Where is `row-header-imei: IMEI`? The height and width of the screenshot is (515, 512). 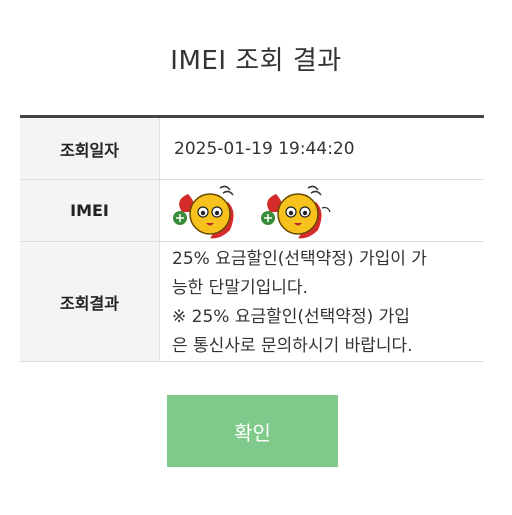
row-header-imei: IMEI is located at coordinates (90, 210).